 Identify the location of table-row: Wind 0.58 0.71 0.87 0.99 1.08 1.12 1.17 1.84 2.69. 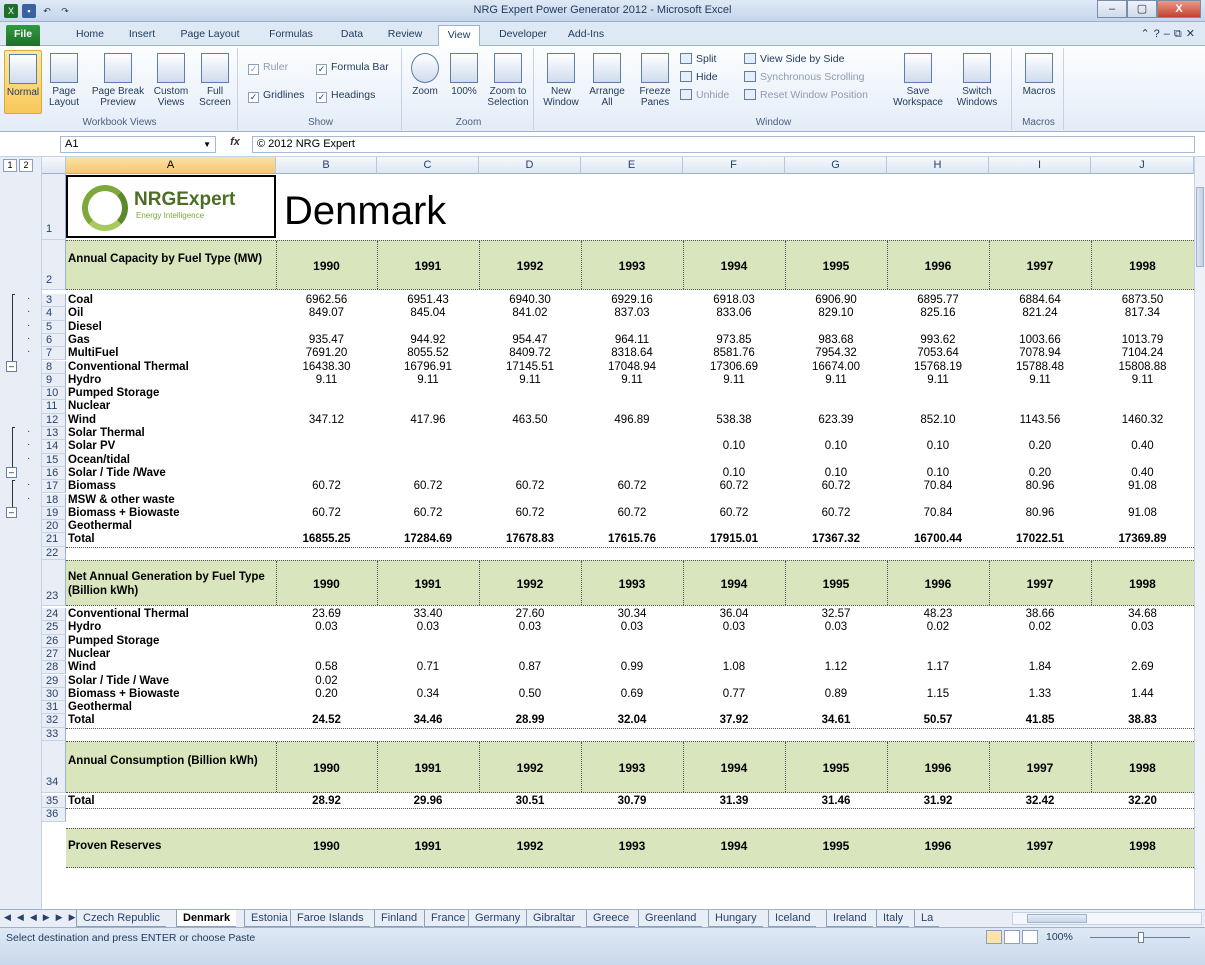
(631, 667).